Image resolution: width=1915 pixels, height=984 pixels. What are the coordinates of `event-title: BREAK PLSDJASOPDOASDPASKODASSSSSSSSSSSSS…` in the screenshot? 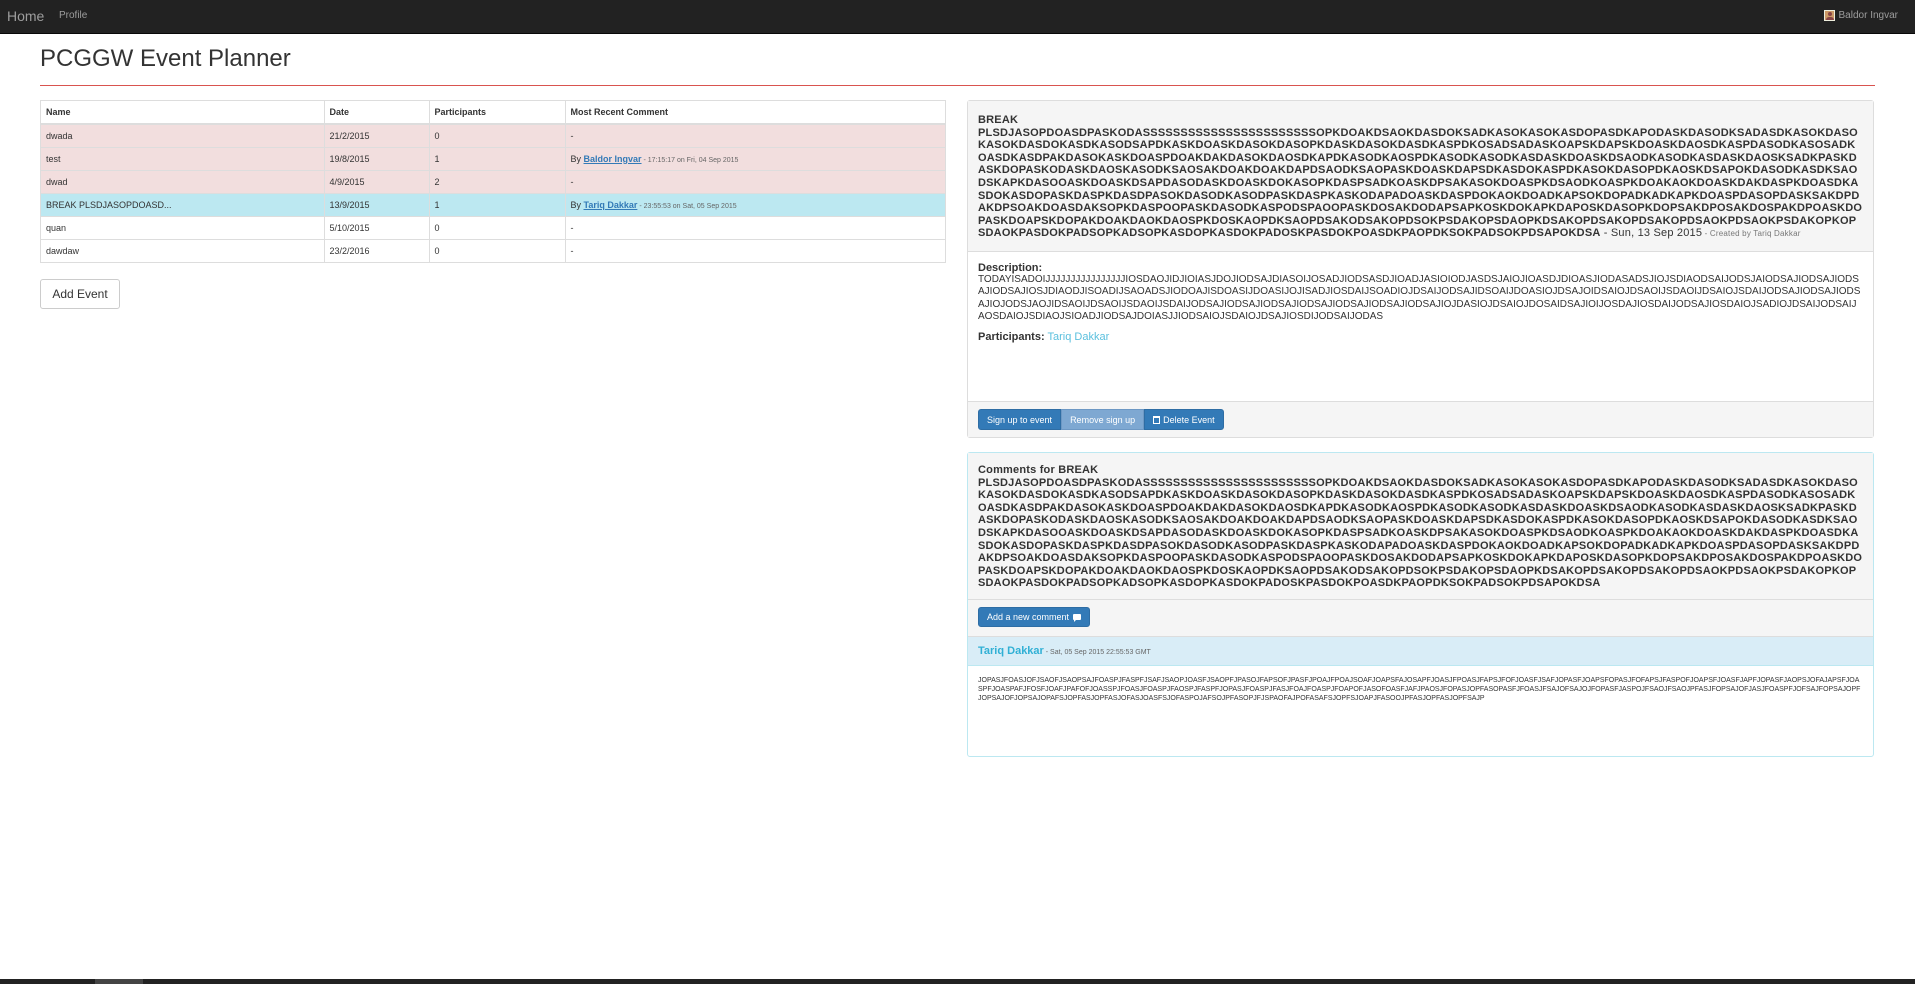 It's located at (1420, 177).